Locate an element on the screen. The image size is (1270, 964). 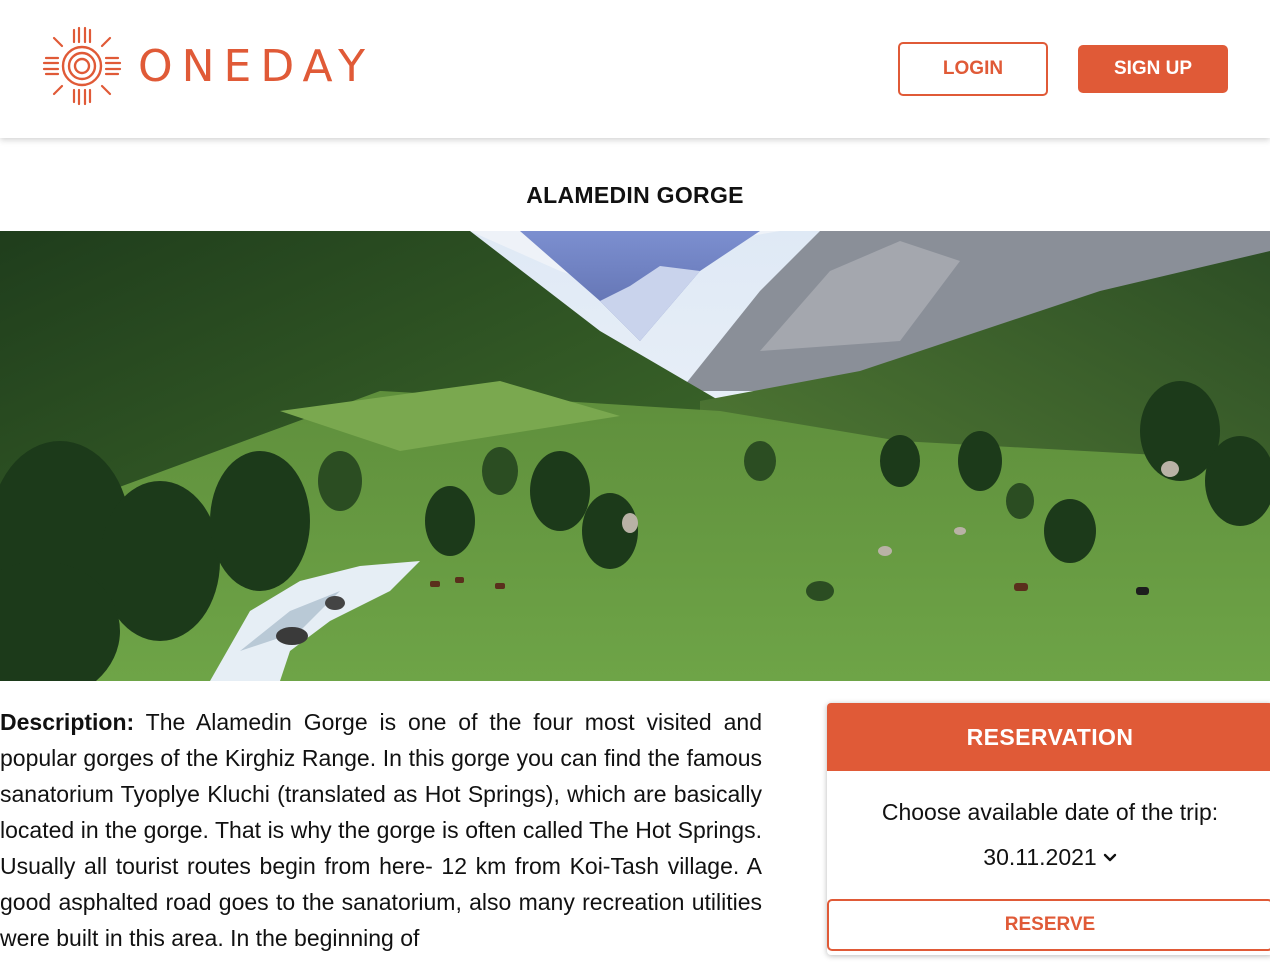
date-prompt: Choose available date of the trip: is located at coordinates (1050, 812).